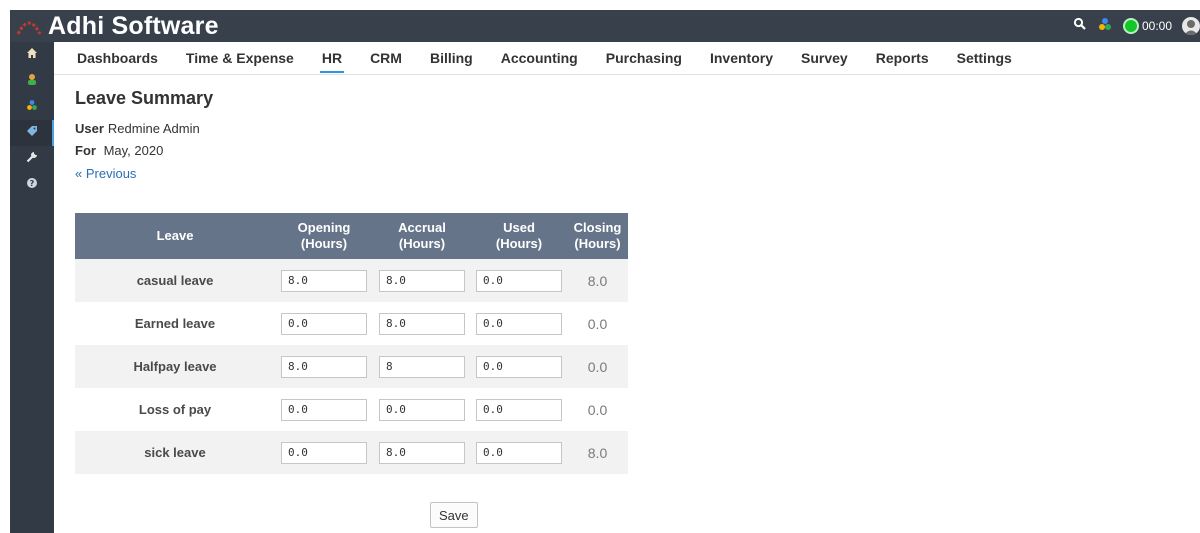 The width and height of the screenshot is (1200, 533). Describe the element at coordinates (644, 58) in the screenshot. I see `nav-item-purchasing: Purchasing` at that location.